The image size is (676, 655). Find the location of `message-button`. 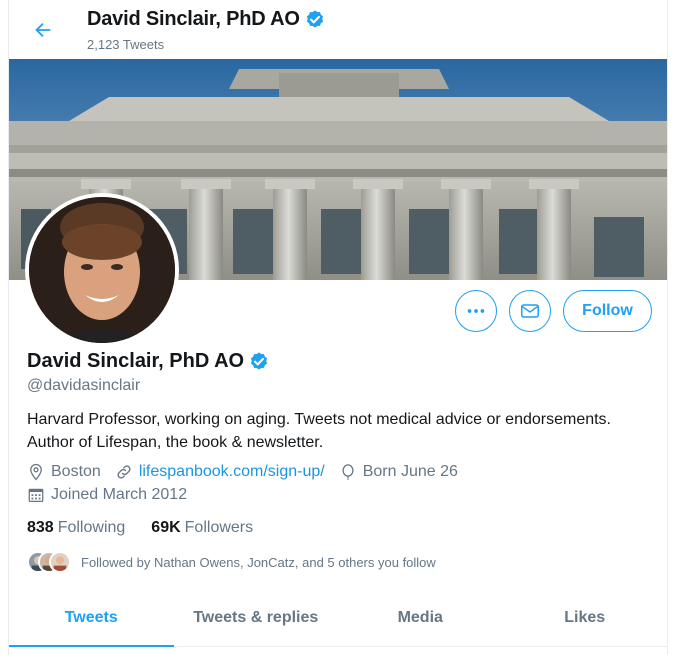

message-button is located at coordinates (530, 311).